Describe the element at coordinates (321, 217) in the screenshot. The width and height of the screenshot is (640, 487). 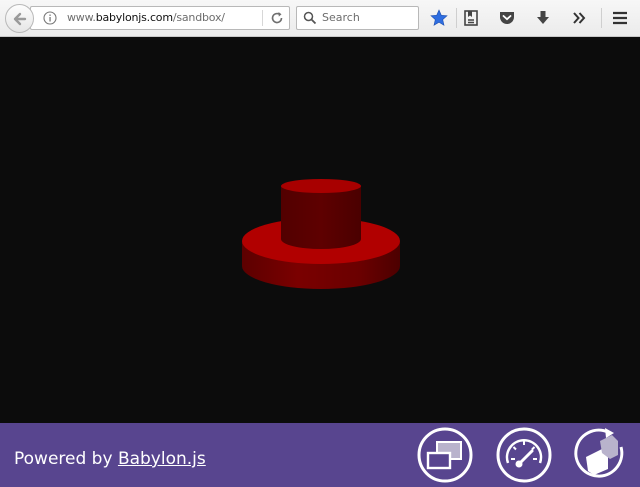
I see `cylinder-side` at that location.